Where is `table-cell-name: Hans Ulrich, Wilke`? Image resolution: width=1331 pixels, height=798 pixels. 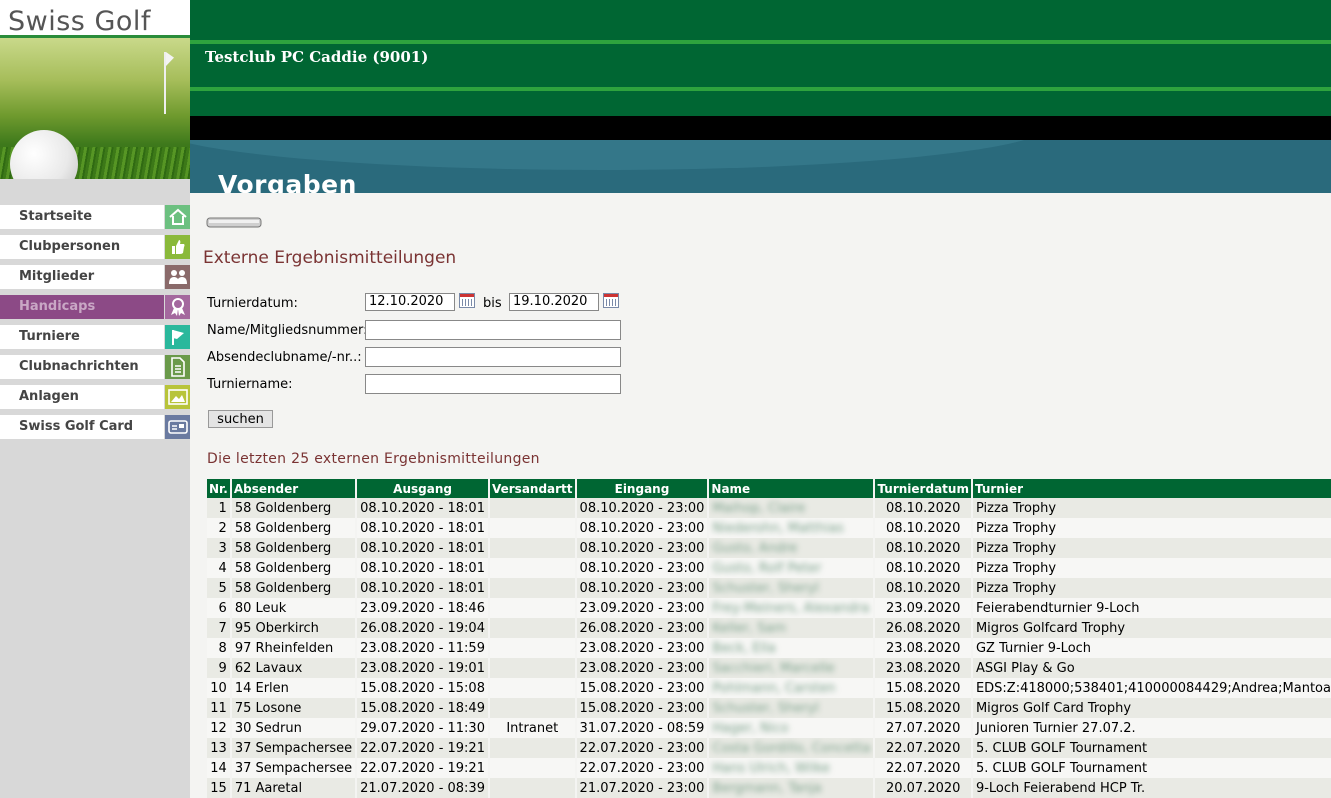 table-cell-name: Hans Ulrich, Wilke is located at coordinates (791, 768).